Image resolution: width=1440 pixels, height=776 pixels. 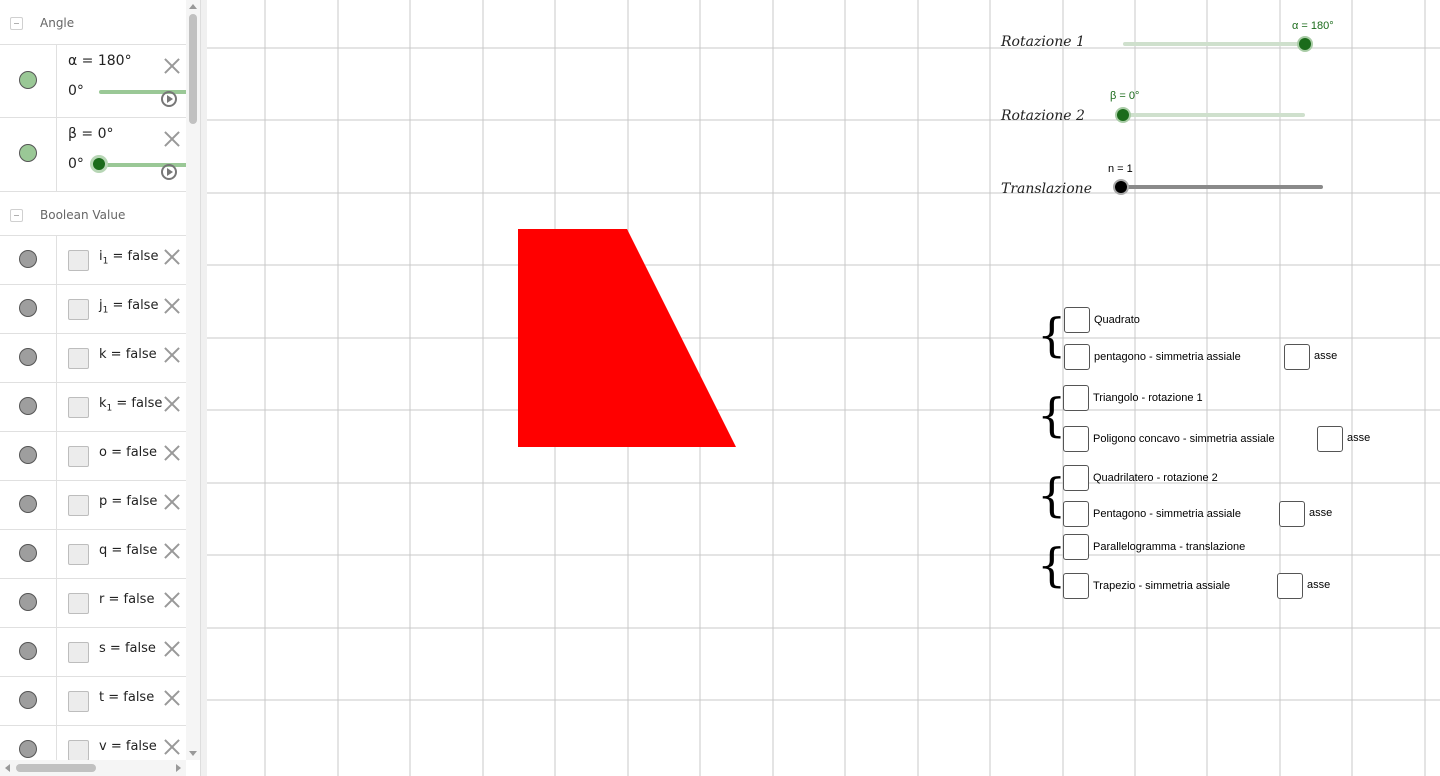 What do you see at coordinates (93, 602) in the screenshot?
I see `boolean-row: r = false` at bounding box center [93, 602].